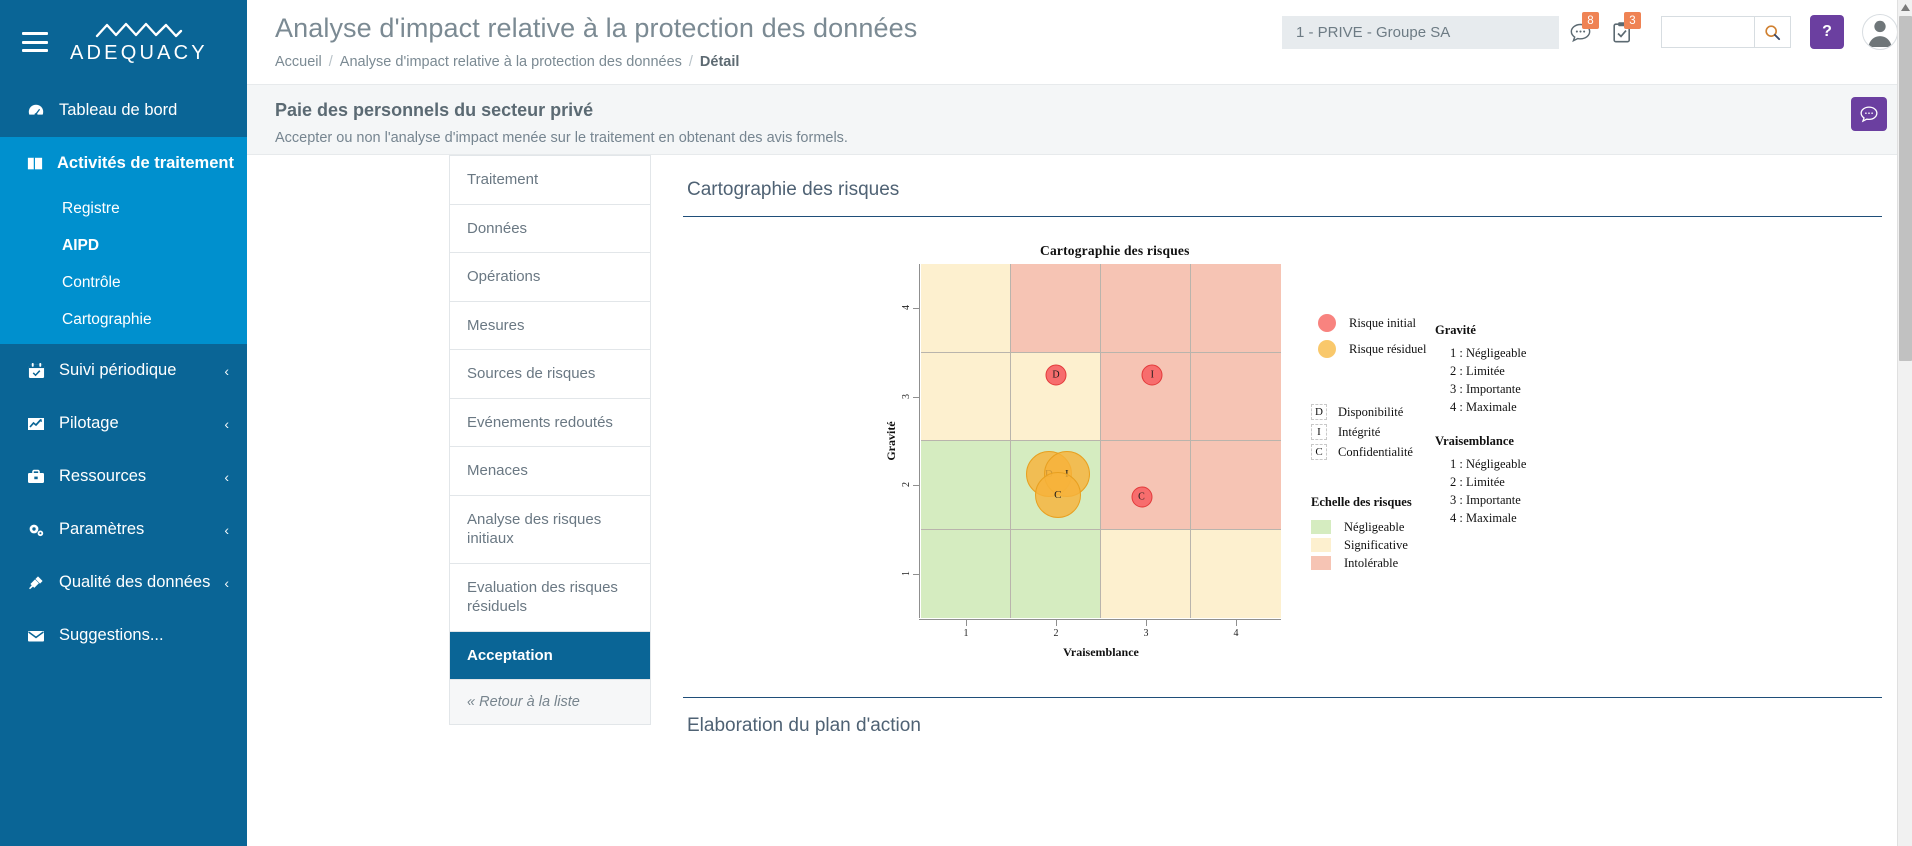 The height and width of the screenshot is (846, 1912). Describe the element at coordinates (497, 228) in the screenshot. I see `tab-label: Données` at that location.